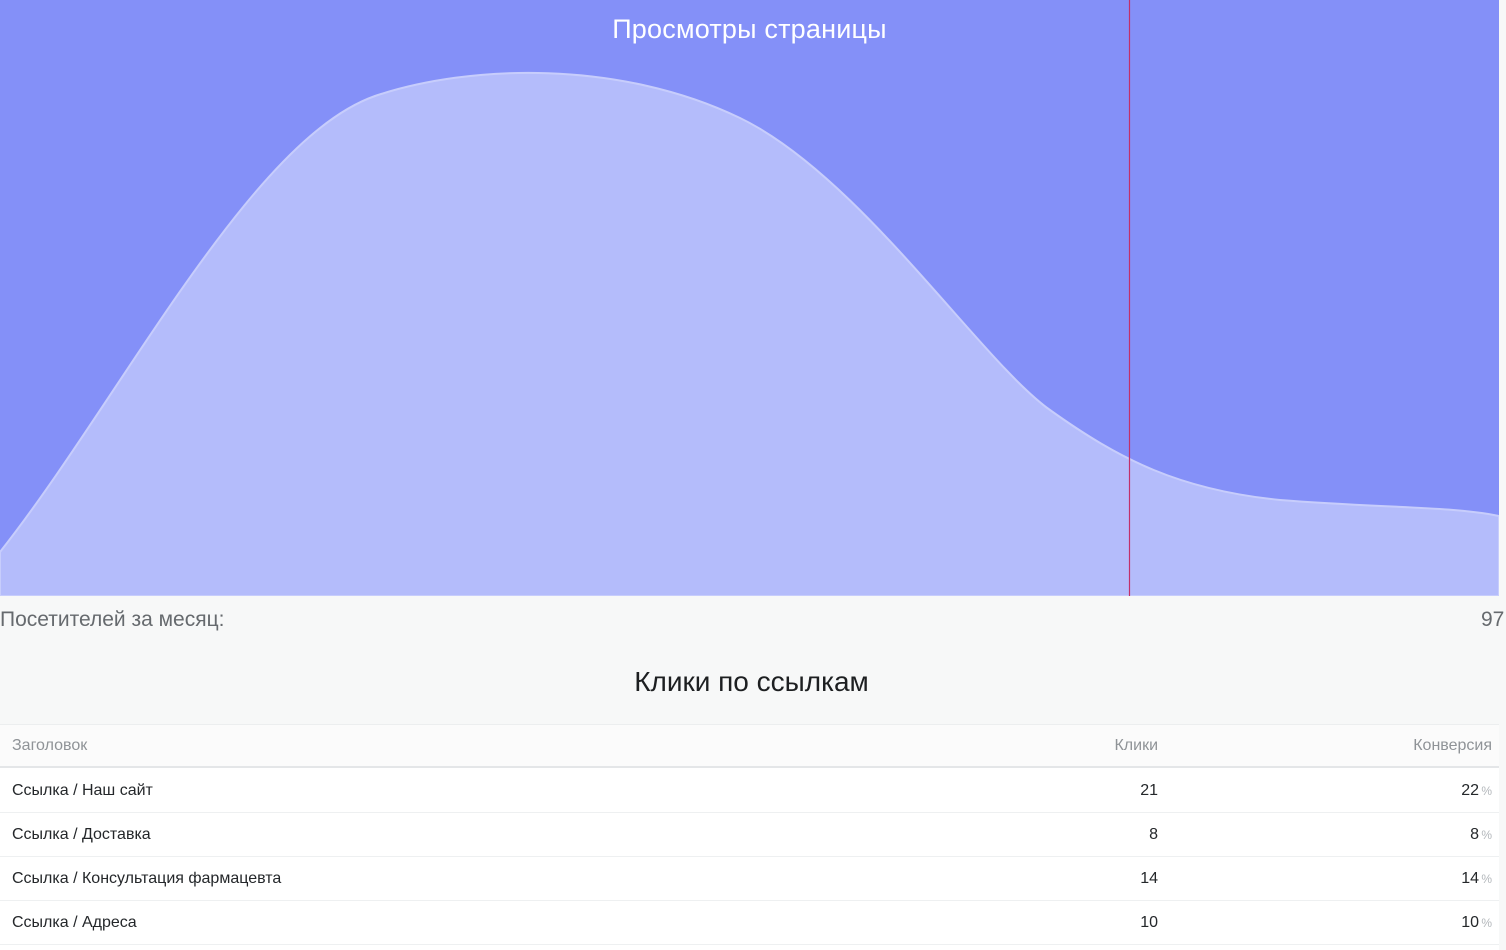  Describe the element at coordinates (1470, 922) in the screenshot. I see `link-conversion: 10` at that location.